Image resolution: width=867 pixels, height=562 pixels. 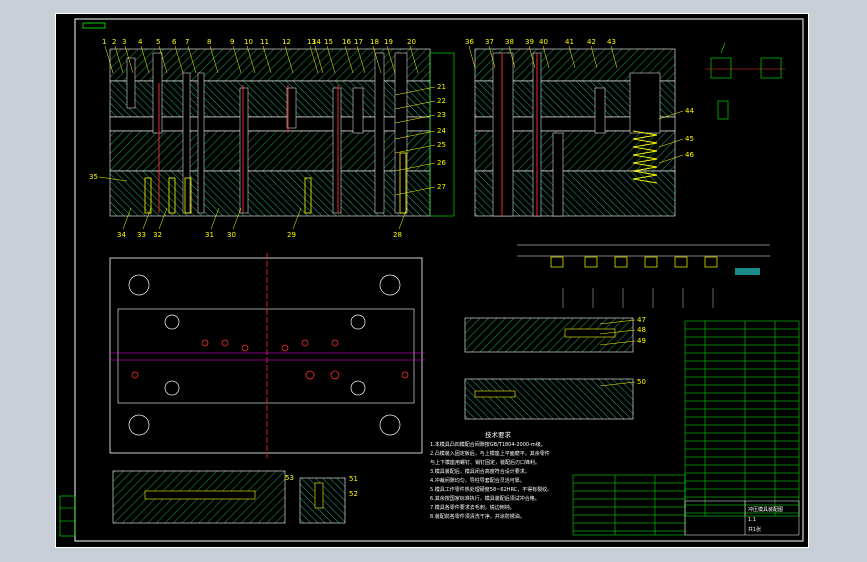 What do you see at coordinates (689, 155) in the screenshot?
I see `part-label-46: 46` at bounding box center [689, 155].